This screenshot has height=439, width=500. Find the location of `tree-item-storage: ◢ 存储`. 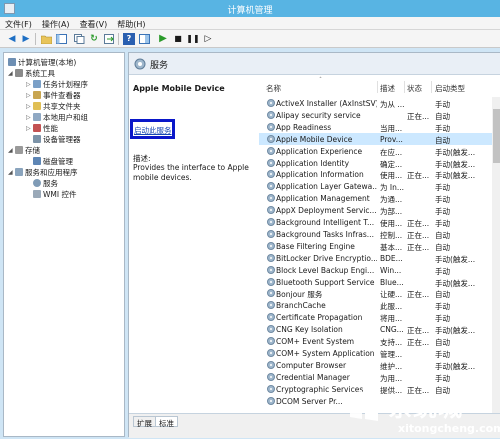

tree-item-storage: ◢ 存储 is located at coordinates (24, 150).